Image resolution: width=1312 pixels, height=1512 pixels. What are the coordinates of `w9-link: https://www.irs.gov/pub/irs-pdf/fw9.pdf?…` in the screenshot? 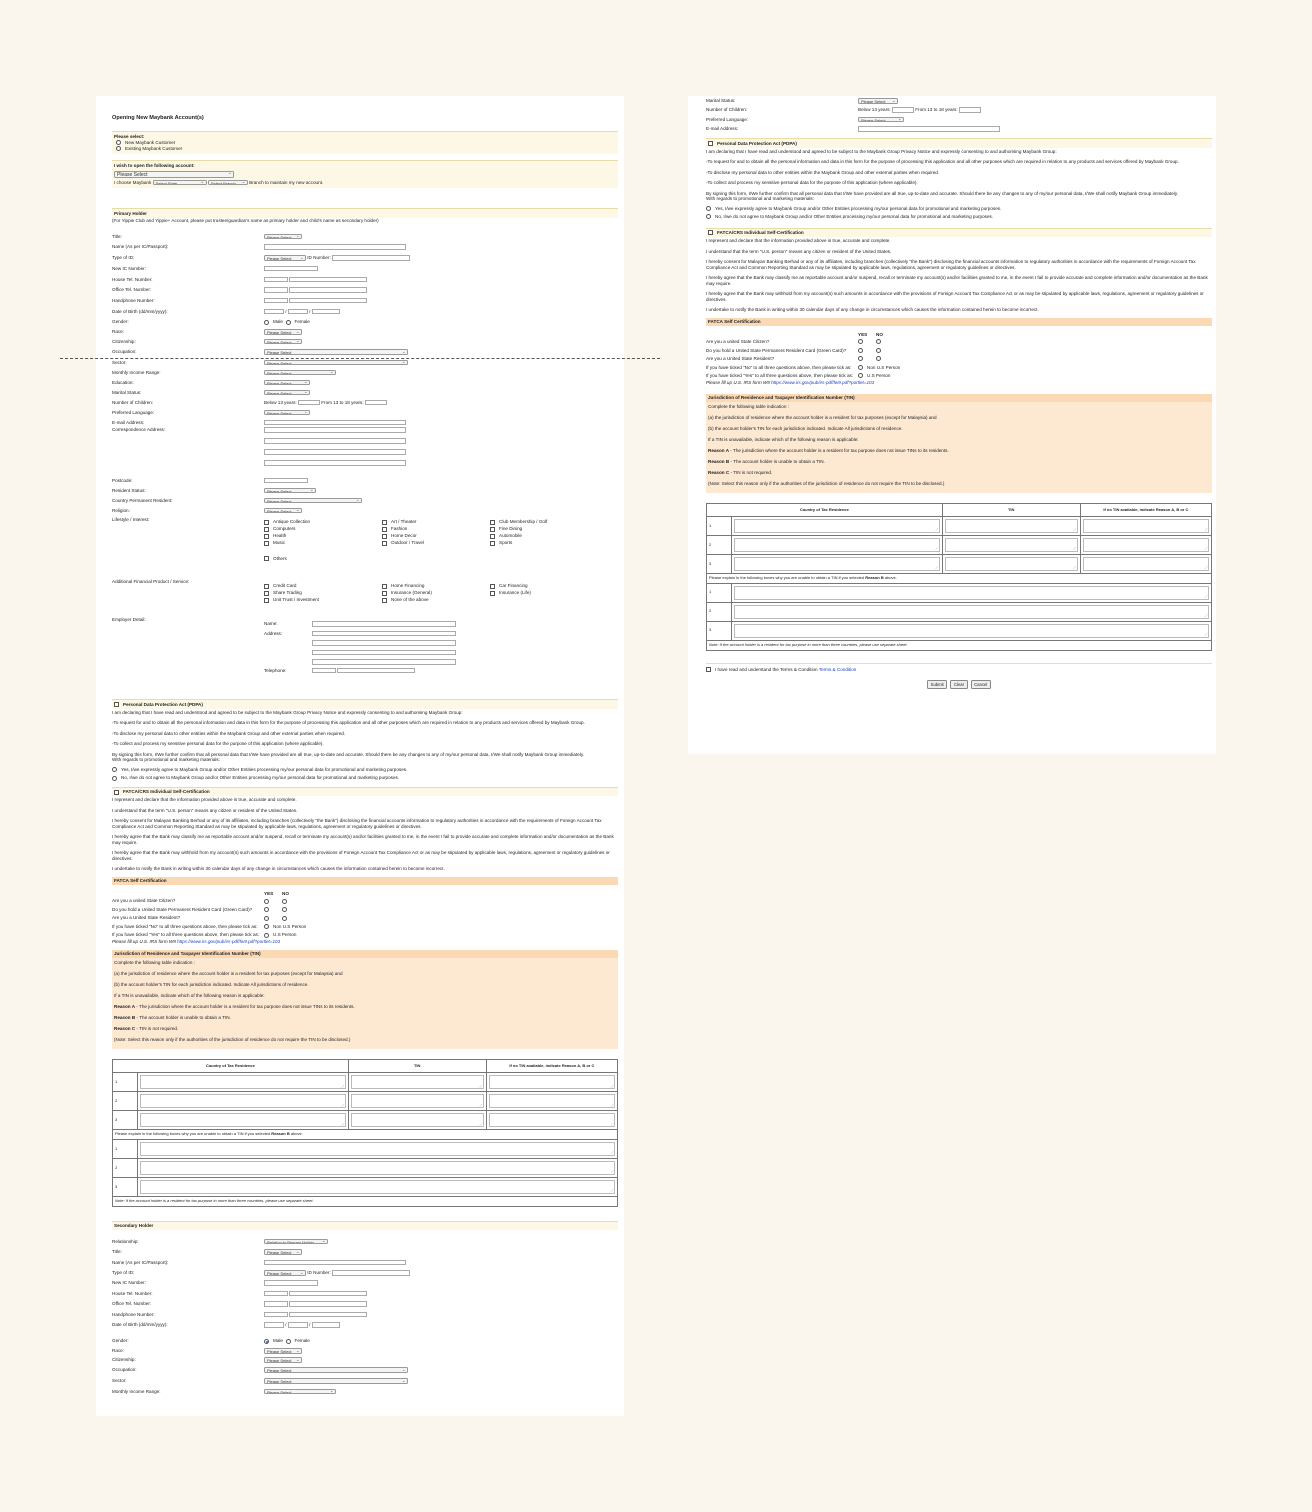 It's located at (228, 941).